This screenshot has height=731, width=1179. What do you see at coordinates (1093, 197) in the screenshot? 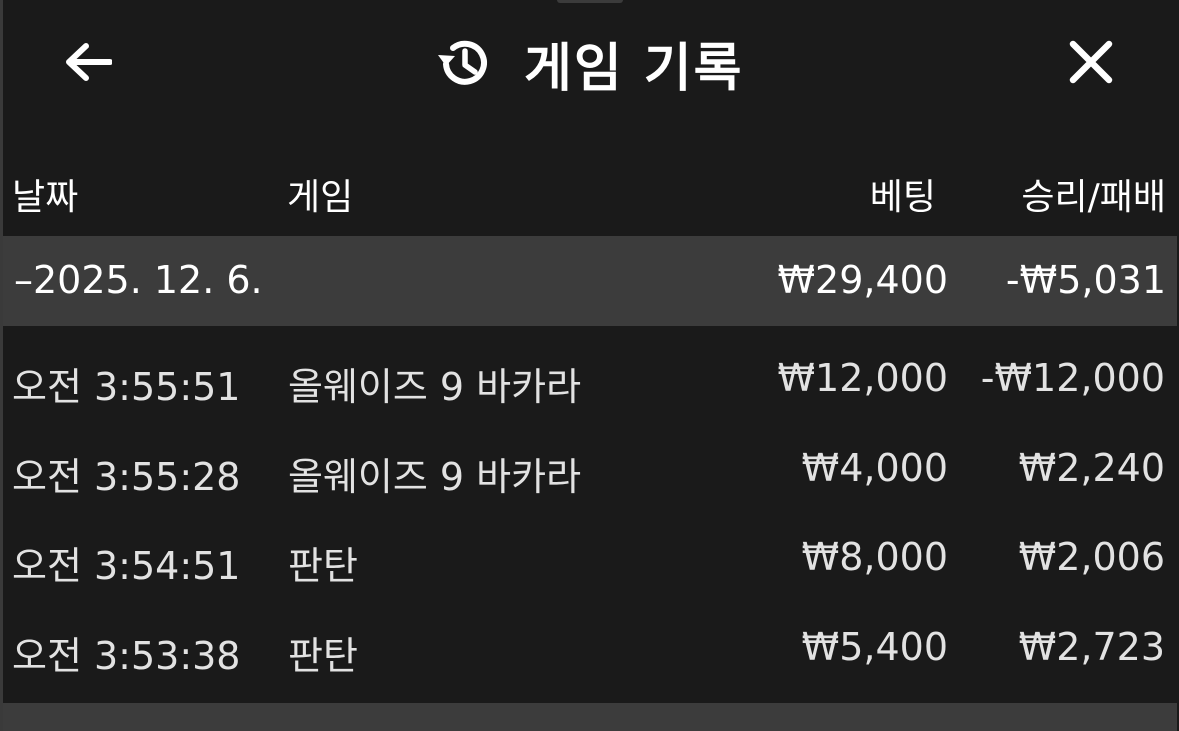
I see `column-header-win-loss: 승리/패배` at bounding box center [1093, 197].